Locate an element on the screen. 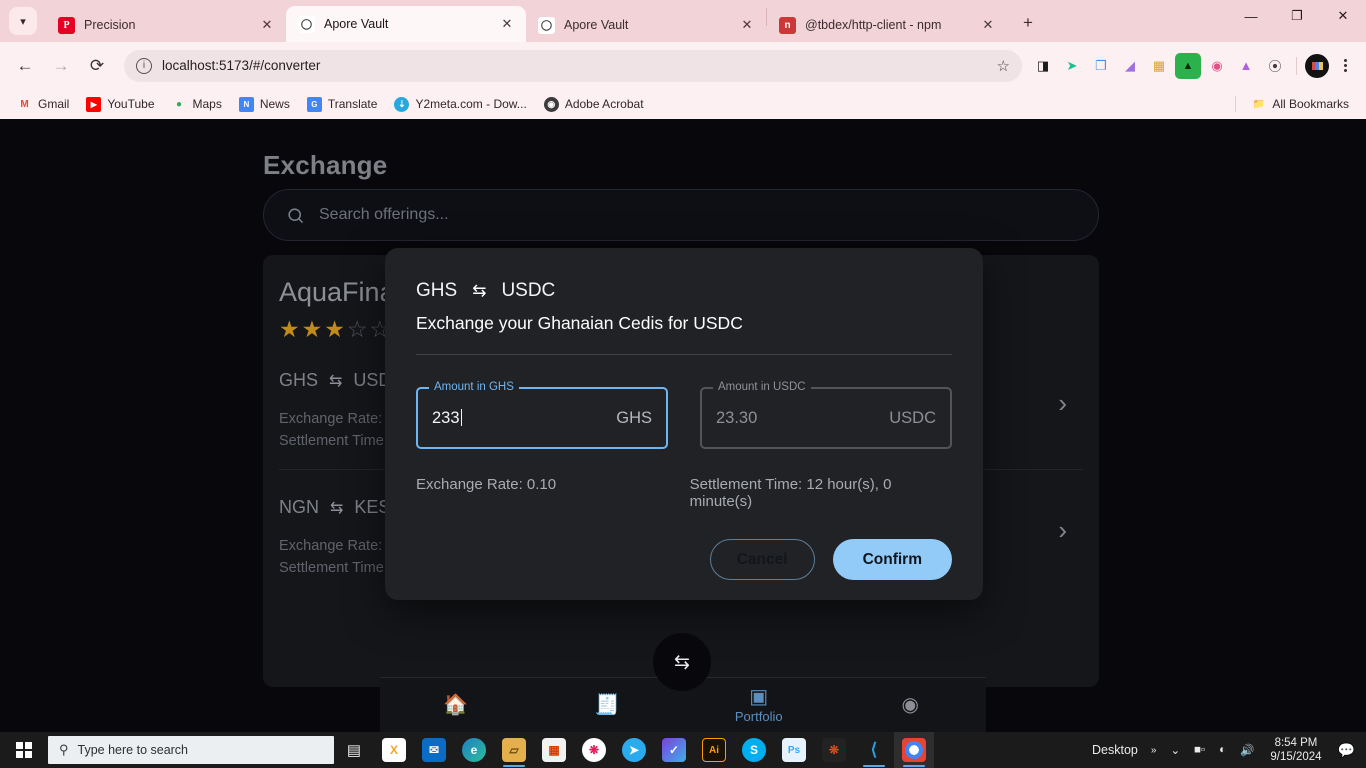  avatar is located at coordinates (1317, 65).